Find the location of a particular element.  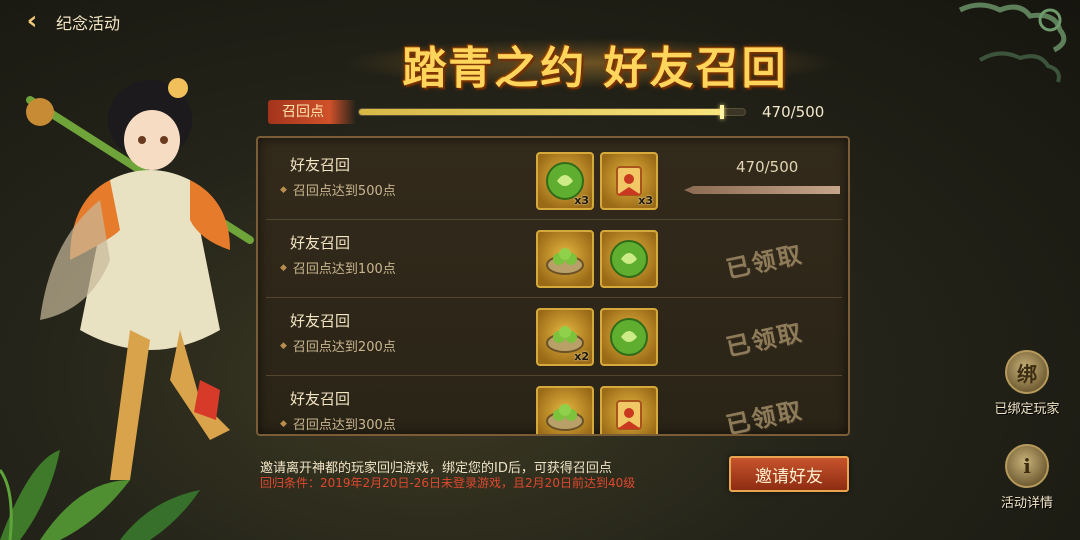

invite-friend-button: 邀请好友 is located at coordinates (789, 474).